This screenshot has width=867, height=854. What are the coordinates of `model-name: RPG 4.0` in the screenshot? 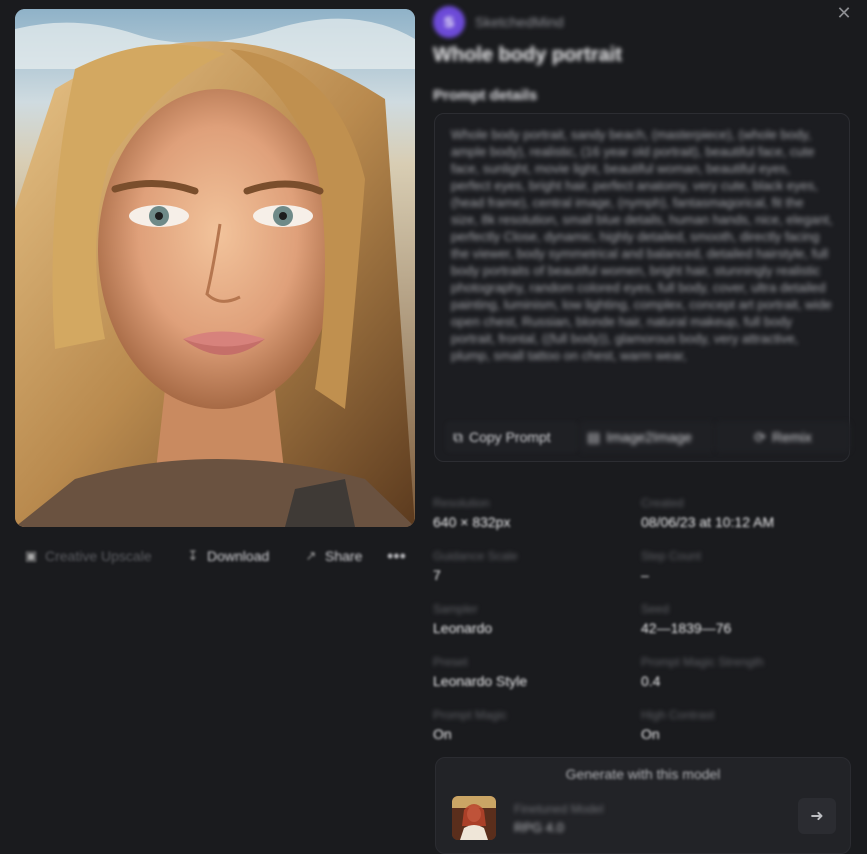 It's located at (539, 827).